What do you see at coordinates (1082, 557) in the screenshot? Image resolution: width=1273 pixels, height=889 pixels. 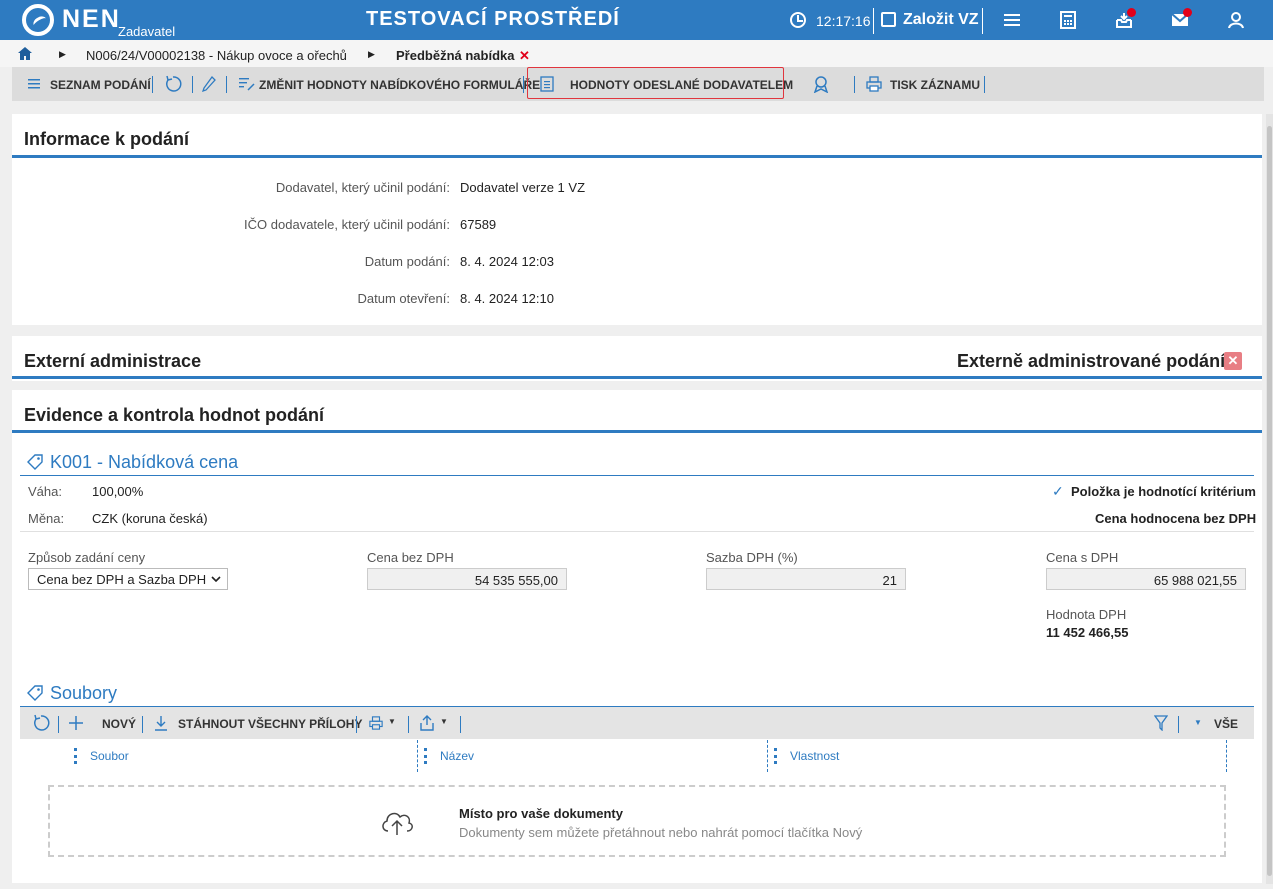 I see `price-incl-vat-label: Cena s DPH` at bounding box center [1082, 557].